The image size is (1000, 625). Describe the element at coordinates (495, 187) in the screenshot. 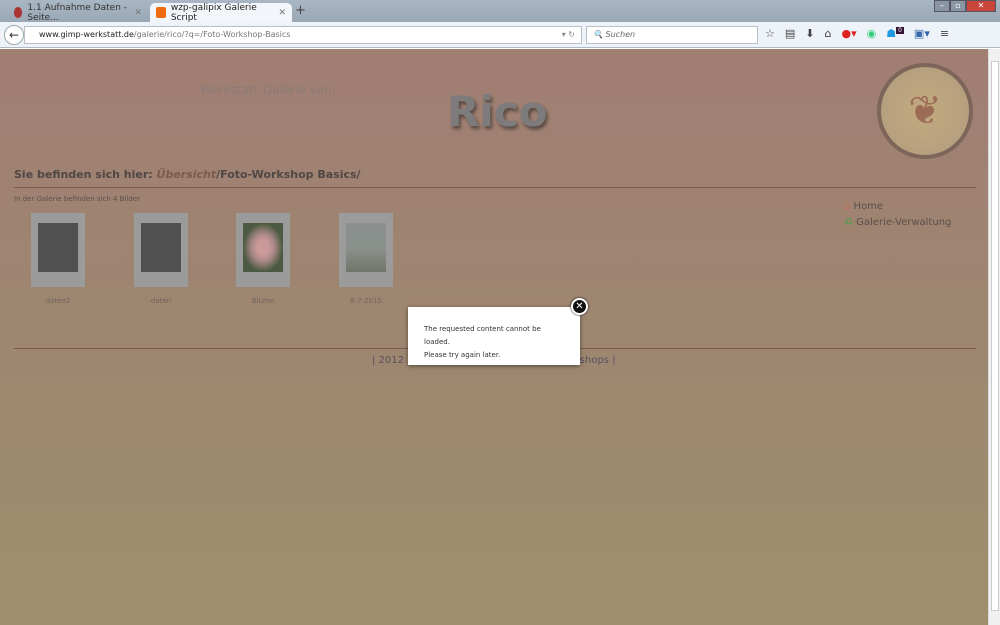

I see `divider` at that location.